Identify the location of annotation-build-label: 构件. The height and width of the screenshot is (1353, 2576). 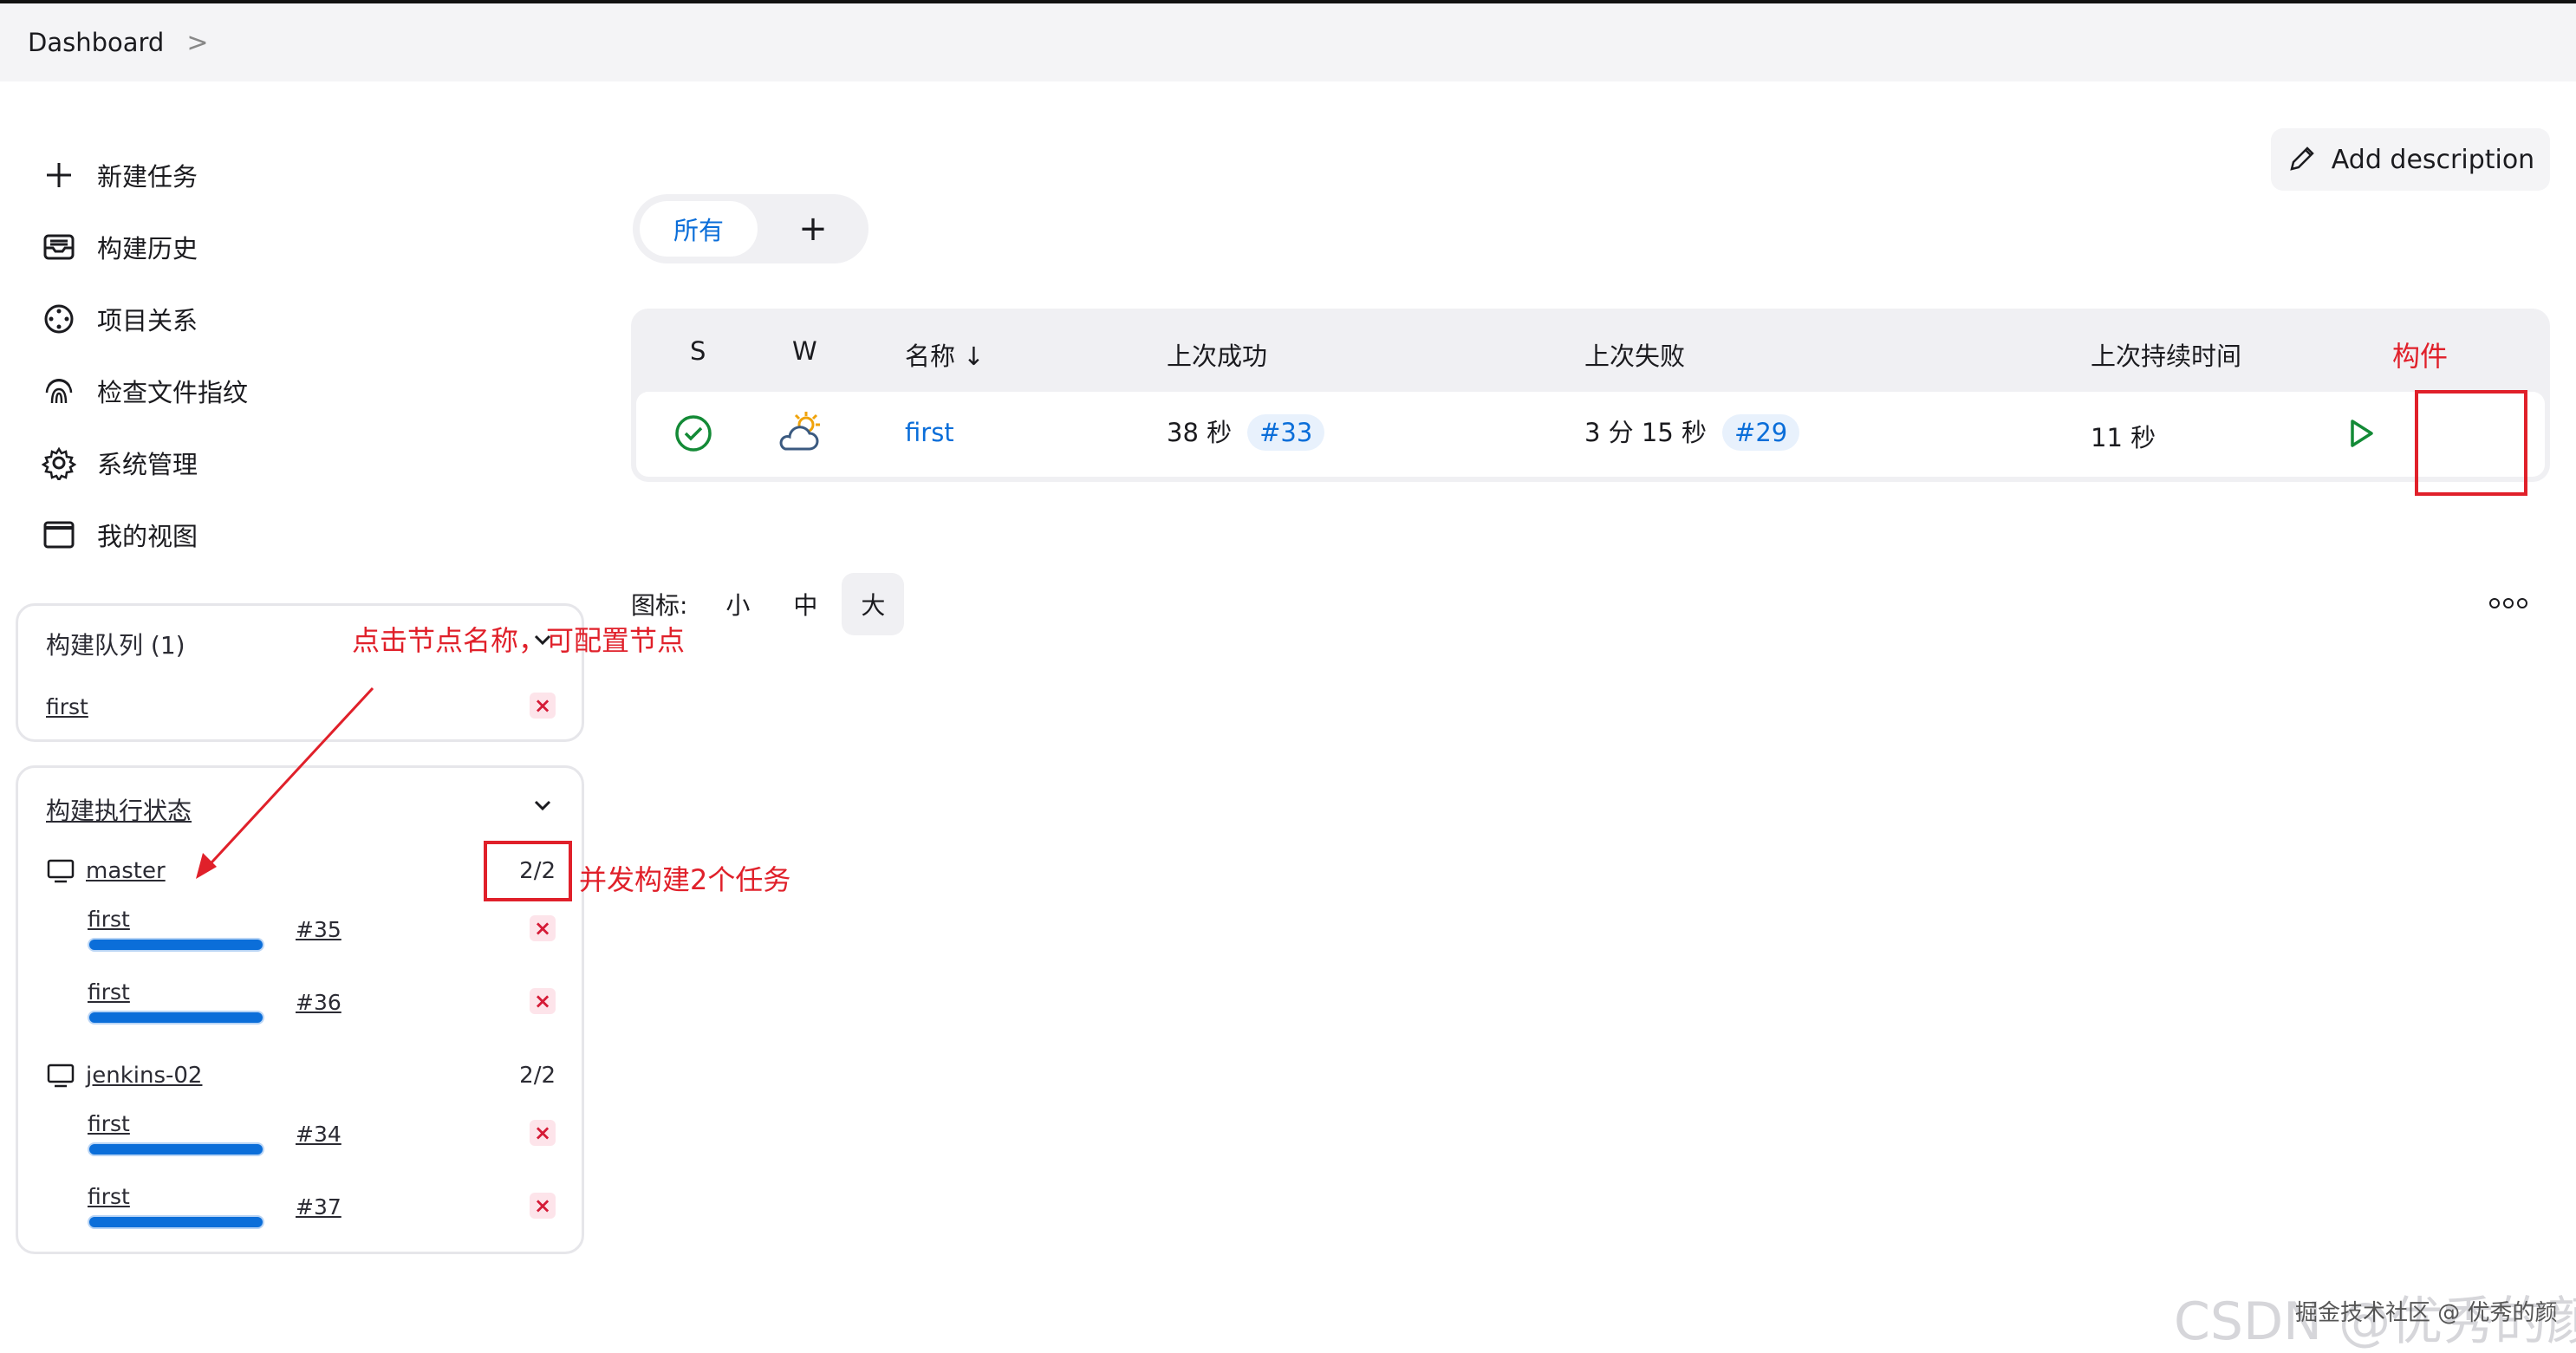
(2420, 356).